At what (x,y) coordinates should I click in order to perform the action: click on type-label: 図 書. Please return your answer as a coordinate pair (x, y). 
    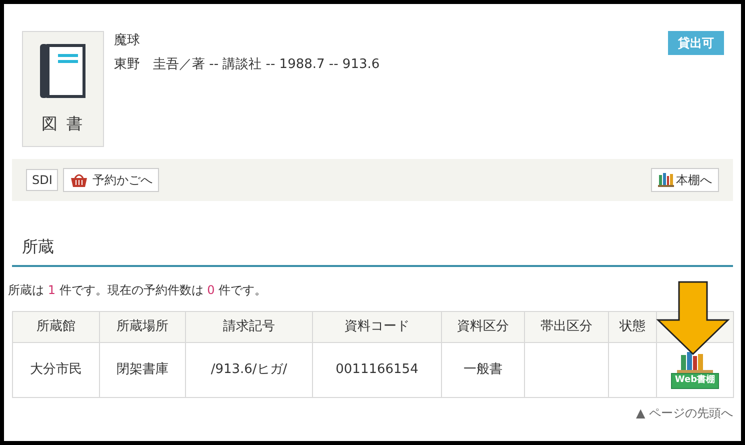
    Looking at the image, I should click on (63, 124).